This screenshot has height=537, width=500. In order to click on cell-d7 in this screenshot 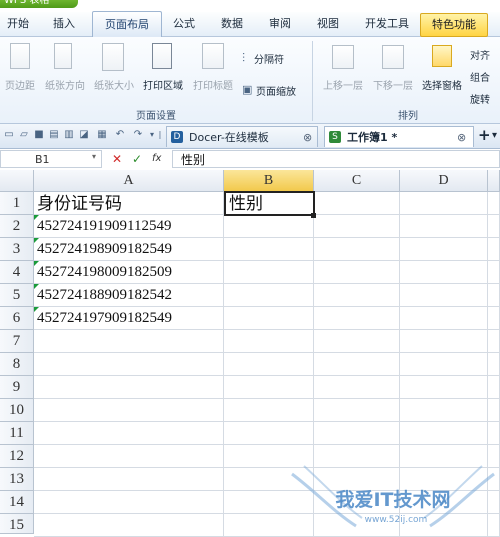, I will do `click(444, 341)`.